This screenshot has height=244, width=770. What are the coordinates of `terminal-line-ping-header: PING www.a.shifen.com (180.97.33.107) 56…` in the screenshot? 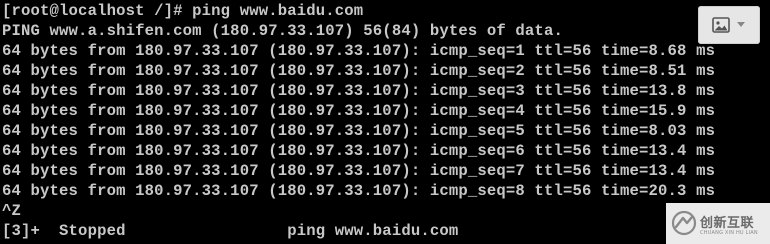 It's located at (282, 31).